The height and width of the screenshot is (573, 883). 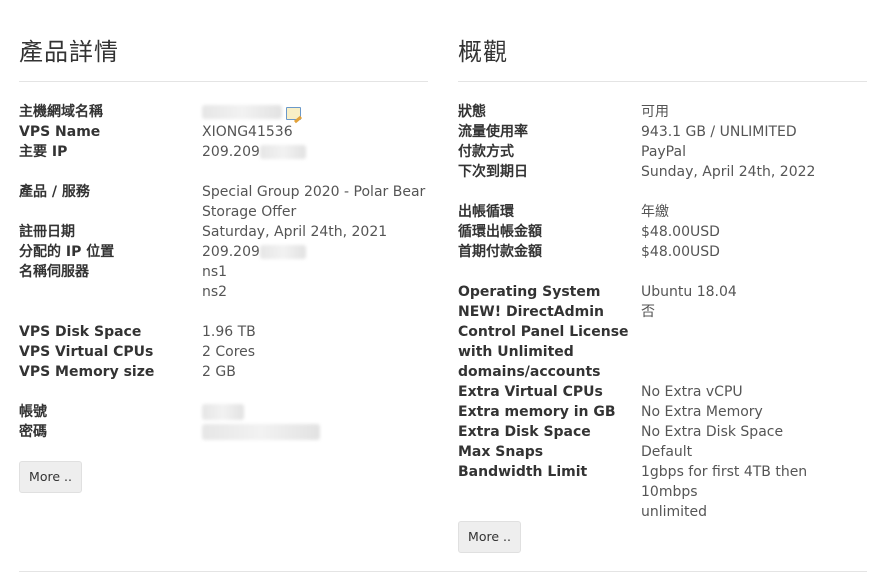 What do you see at coordinates (50, 477) in the screenshot?
I see `product-more-button: More ..` at bounding box center [50, 477].